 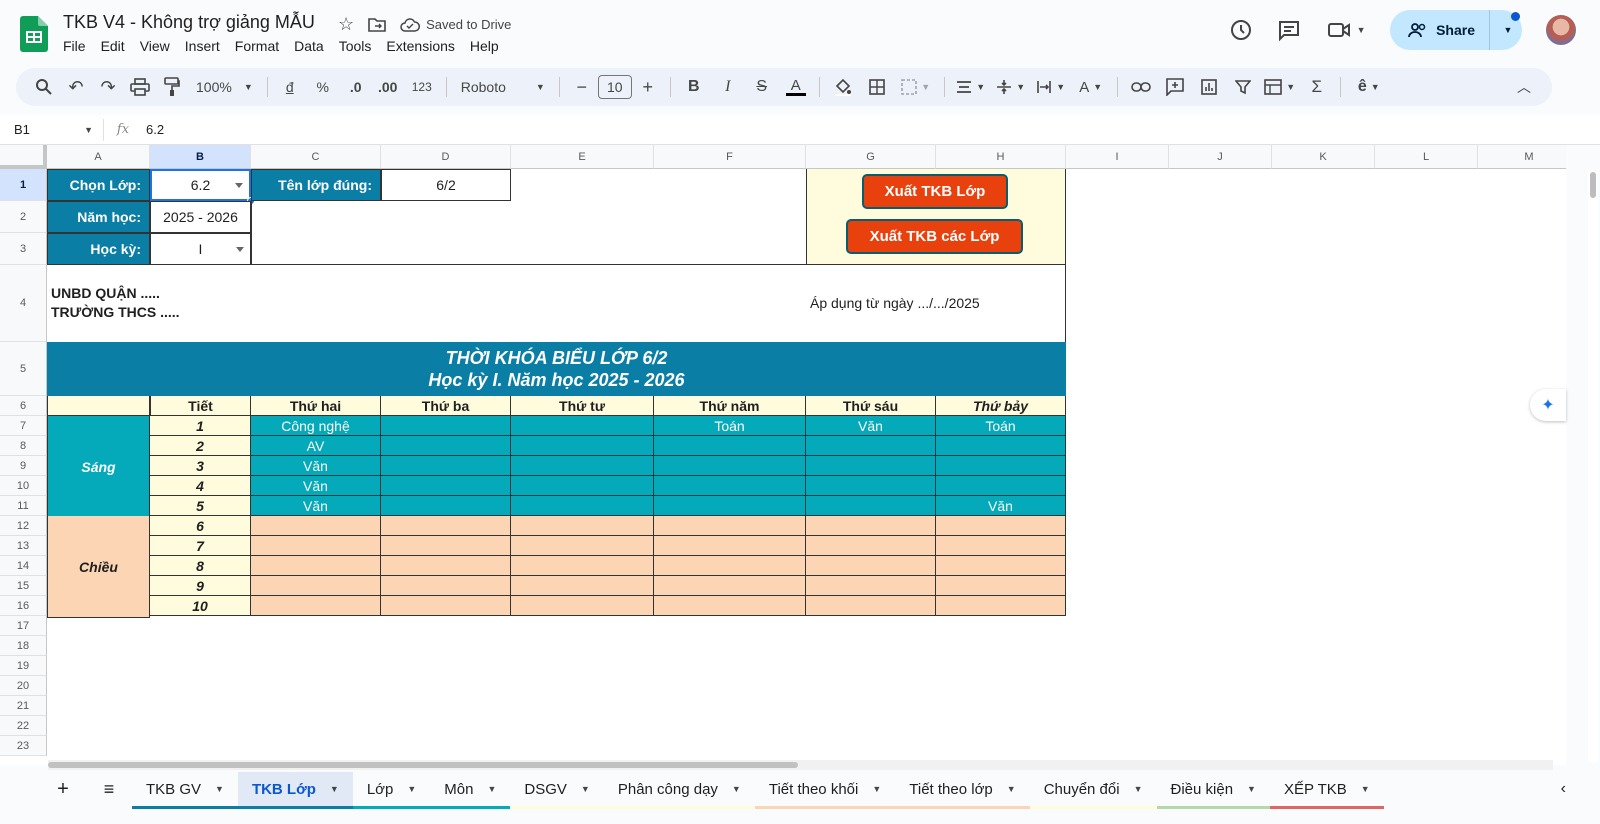 I want to click on sheet-tab: Phân công dạy ▼, so click(x=679, y=790).